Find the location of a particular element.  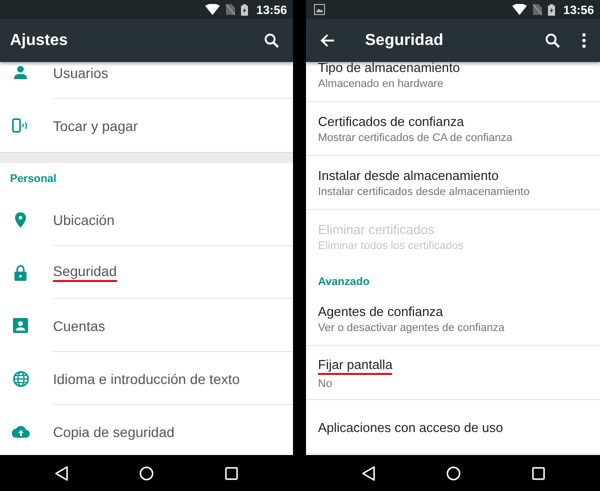

item-title: Tocar y pagar is located at coordinates (95, 126).